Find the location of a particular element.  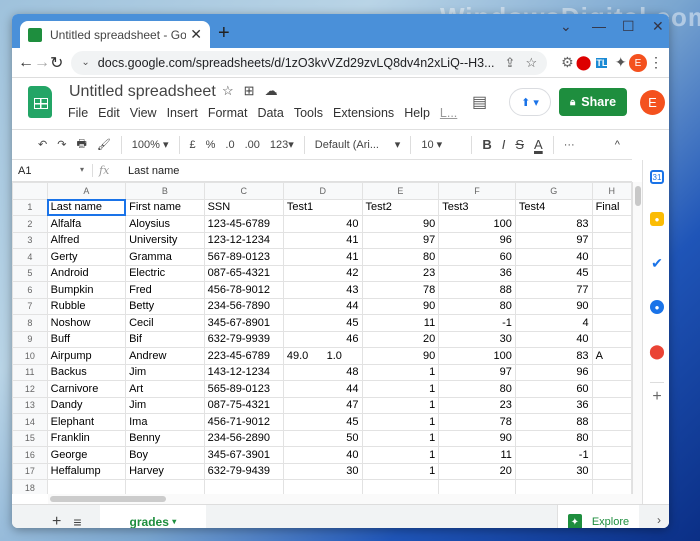

cell: Final is located at coordinates (611, 207).